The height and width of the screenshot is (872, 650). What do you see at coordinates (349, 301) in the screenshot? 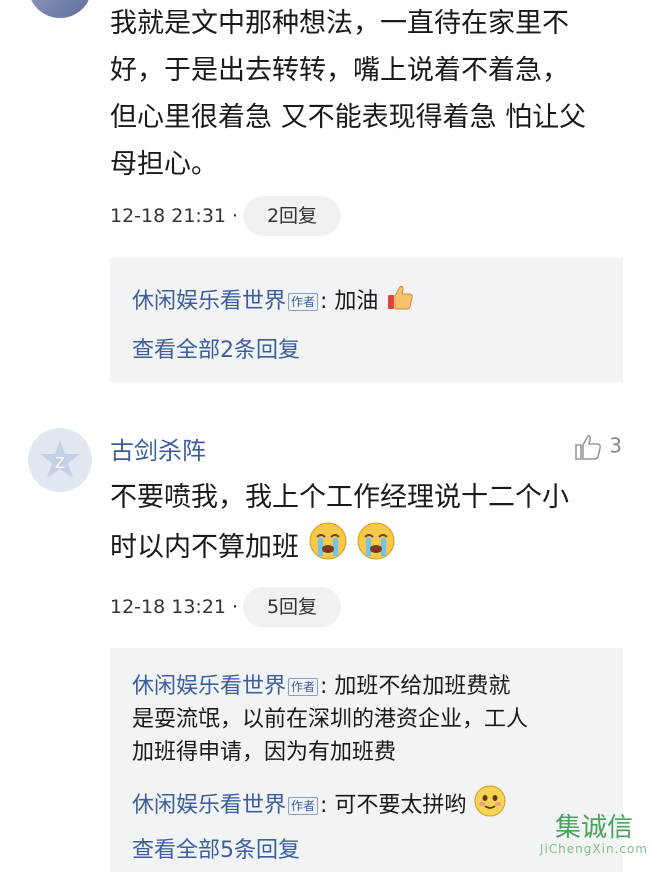
I see `reply-text: : 加油` at bounding box center [349, 301].